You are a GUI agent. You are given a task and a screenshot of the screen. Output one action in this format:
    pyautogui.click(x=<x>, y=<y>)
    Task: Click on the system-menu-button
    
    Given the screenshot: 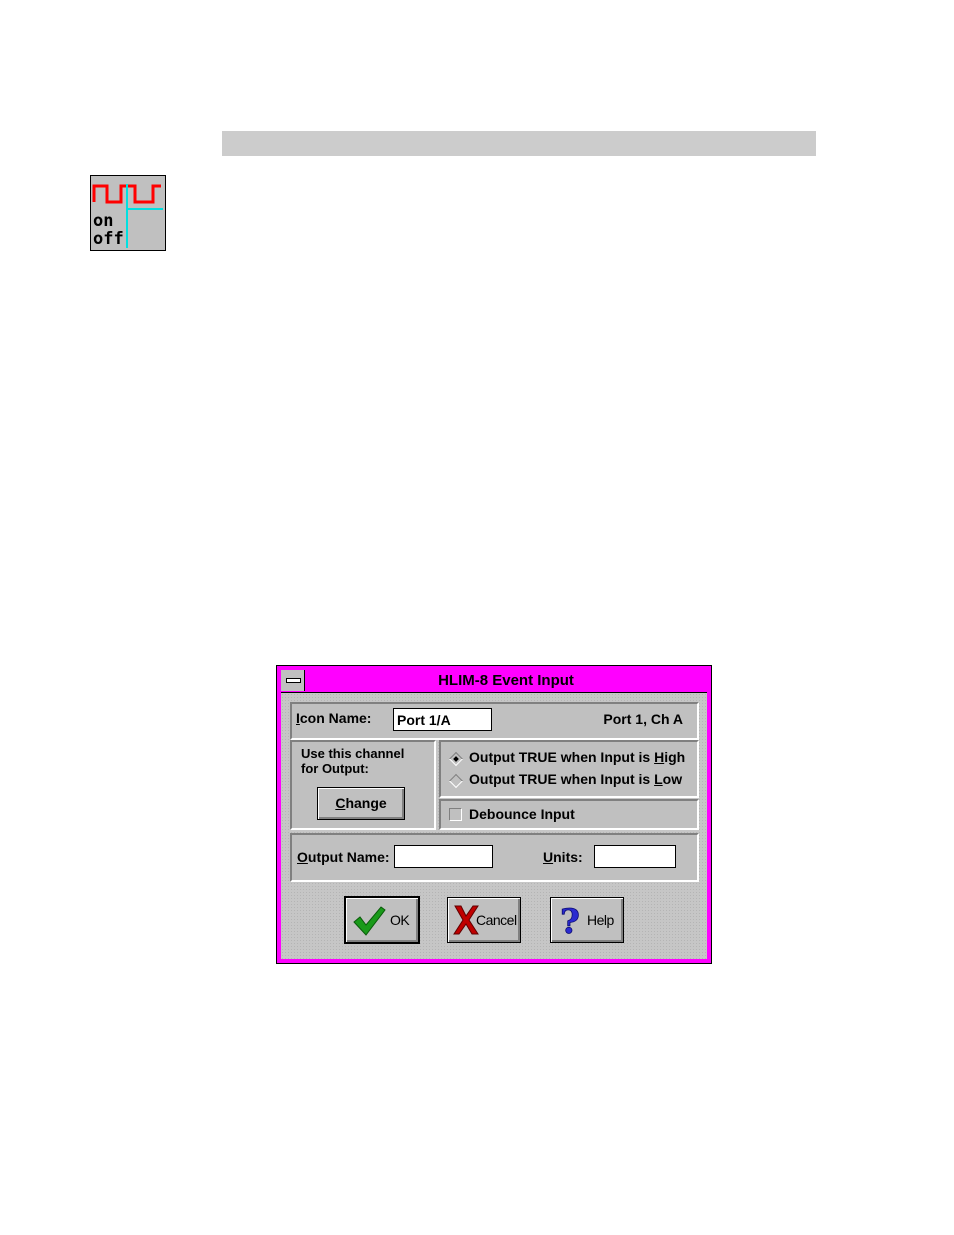 What is the action you would take?
    pyautogui.click(x=293, y=680)
    